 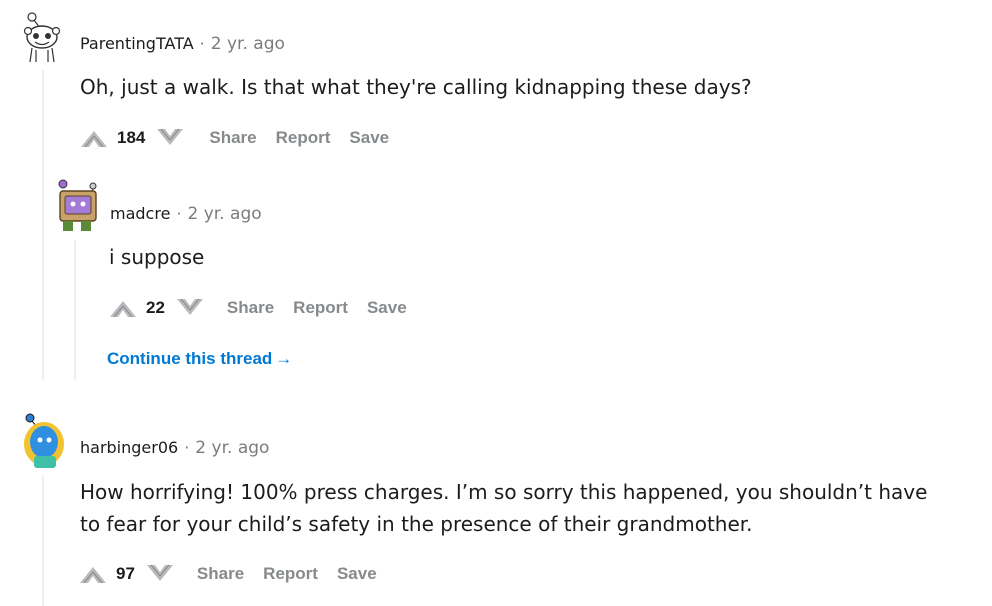 I want to click on thread-line-parent, so click(x=43, y=225).